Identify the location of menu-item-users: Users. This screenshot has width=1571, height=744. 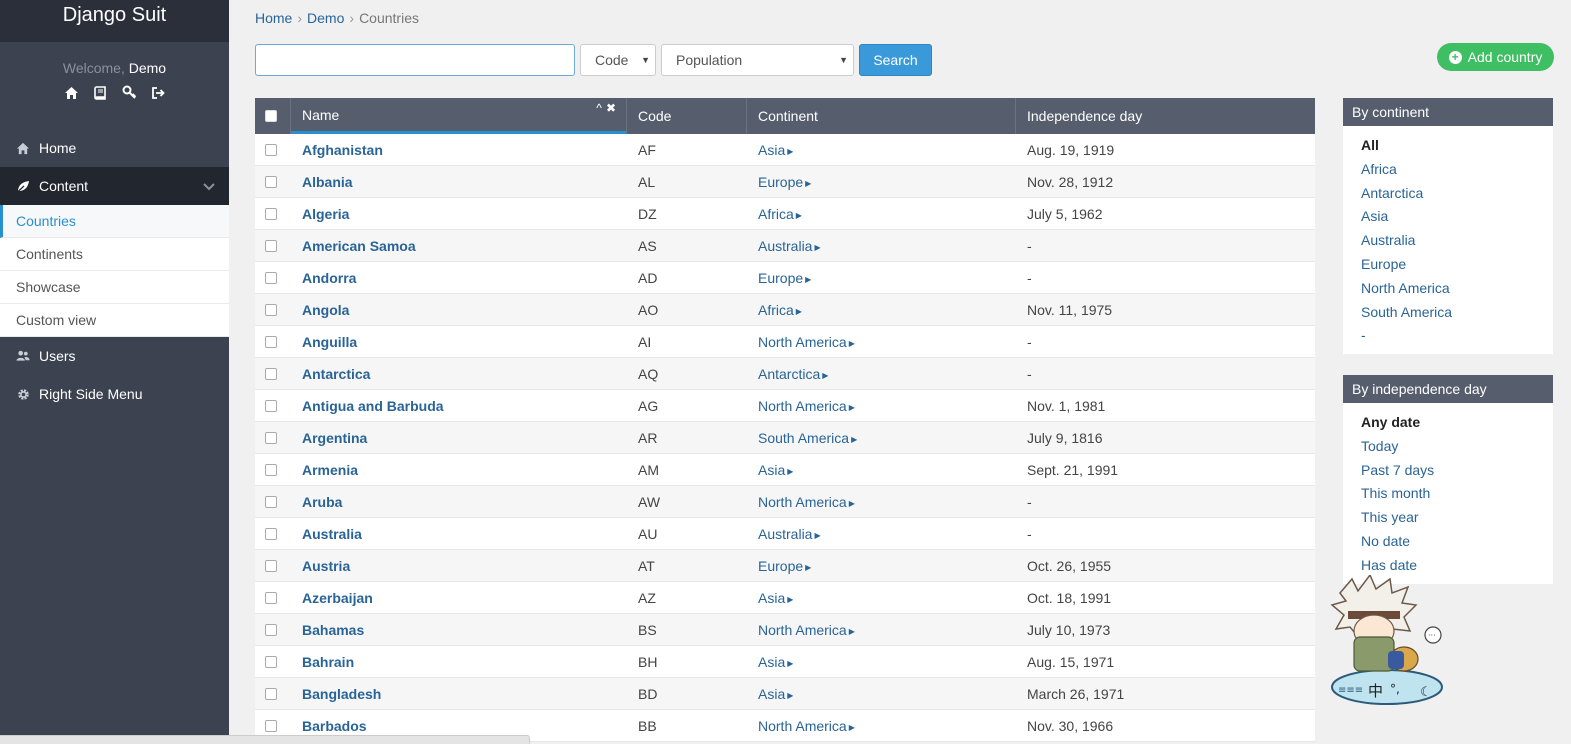
(114, 356).